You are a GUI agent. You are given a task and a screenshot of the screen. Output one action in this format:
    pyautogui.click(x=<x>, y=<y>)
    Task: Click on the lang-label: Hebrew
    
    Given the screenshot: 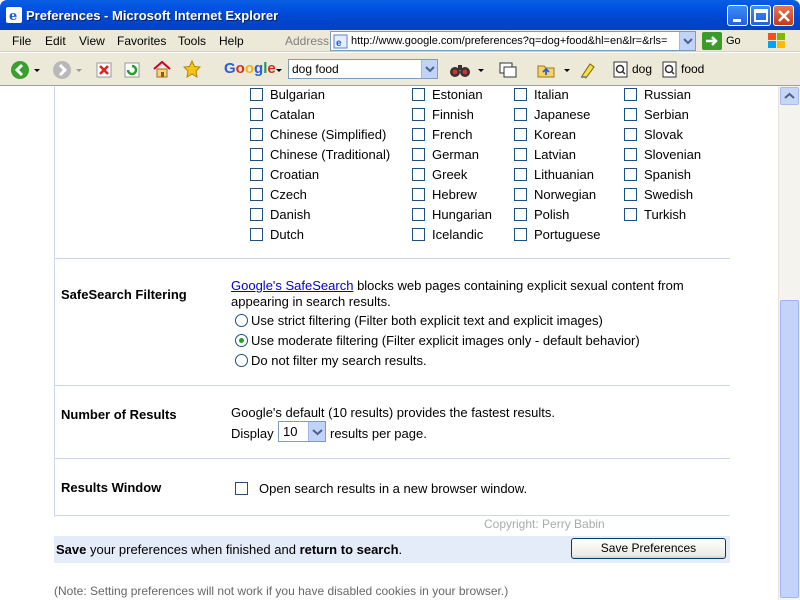 What is the action you would take?
    pyautogui.click(x=454, y=194)
    